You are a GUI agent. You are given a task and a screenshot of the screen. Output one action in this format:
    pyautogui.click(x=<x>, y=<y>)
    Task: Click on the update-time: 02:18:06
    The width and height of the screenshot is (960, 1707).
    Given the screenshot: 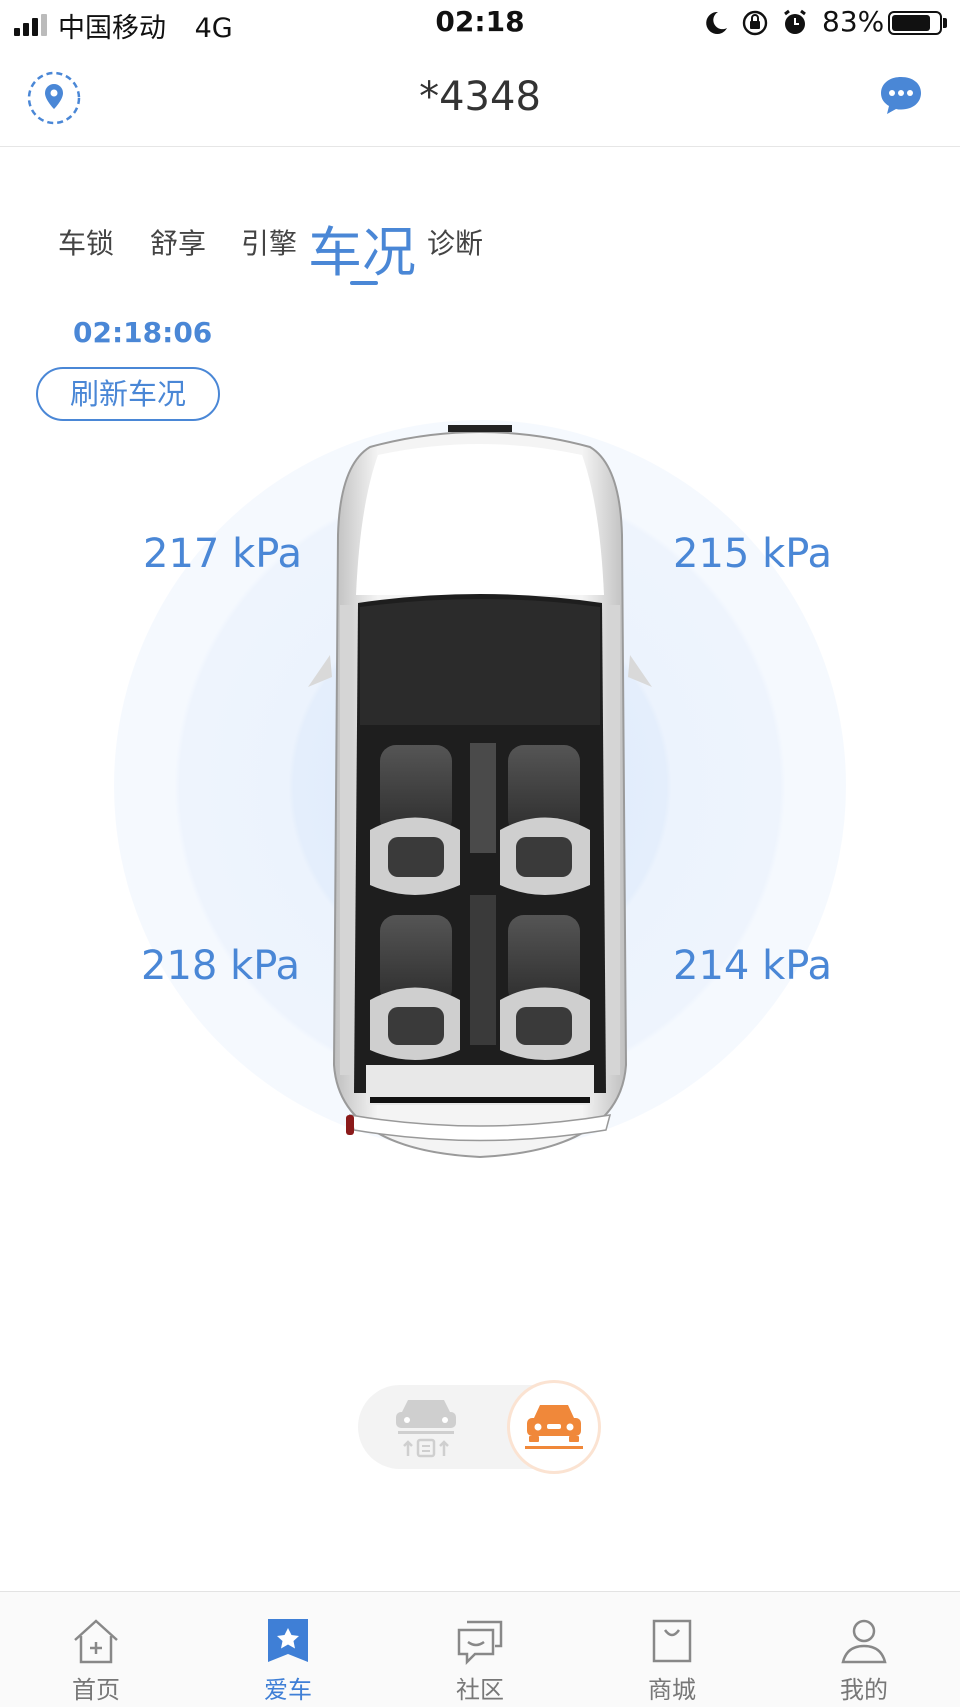 What is the action you would take?
    pyautogui.click(x=143, y=332)
    